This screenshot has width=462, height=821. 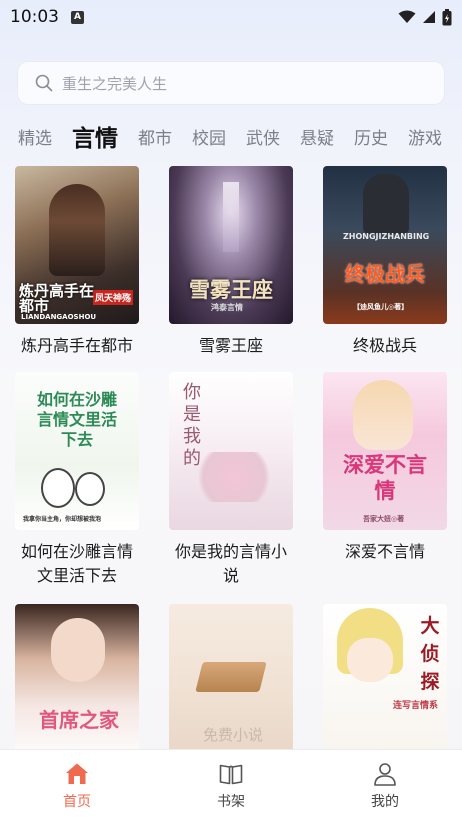 What do you see at coordinates (231, 289) in the screenshot?
I see `cover-title: 雪雾王座` at bounding box center [231, 289].